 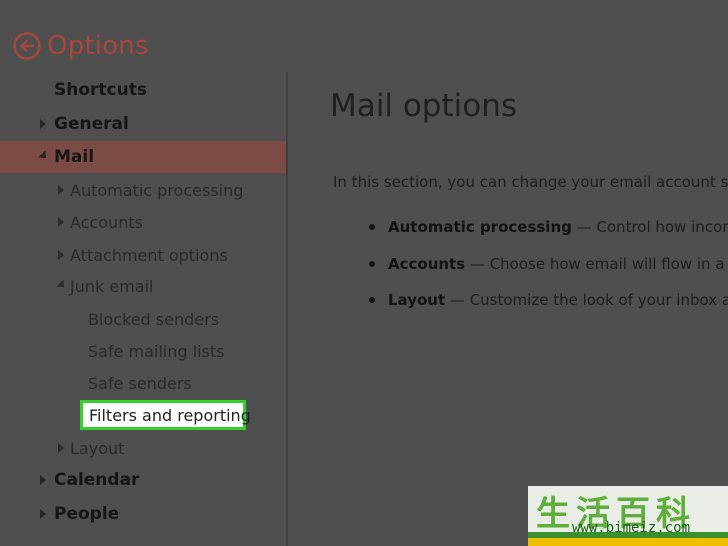 I want to click on sidebar-item-safe-senders: Safe senders, so click(x=143, y=383).